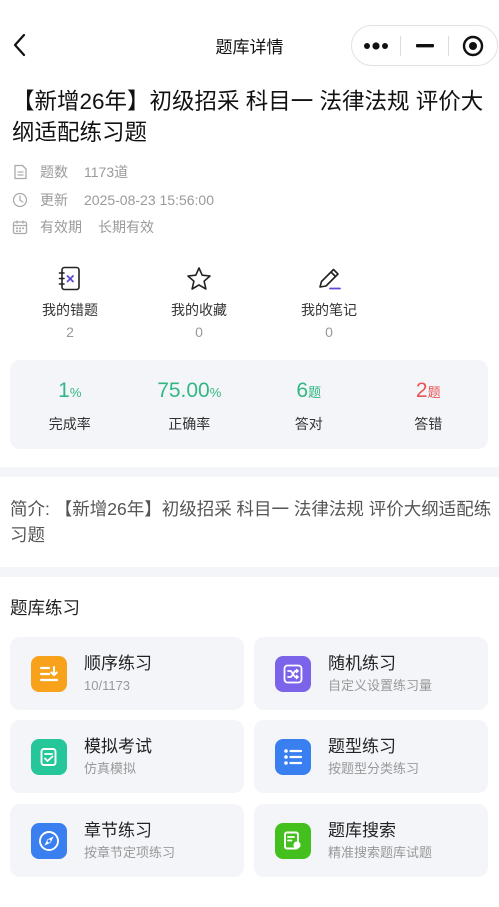 Image resolution: width=499 pixels, height=907 pixels. Describe the element at coordinates (49, 840) in the screenshot. I see `compass-icon` at that location.